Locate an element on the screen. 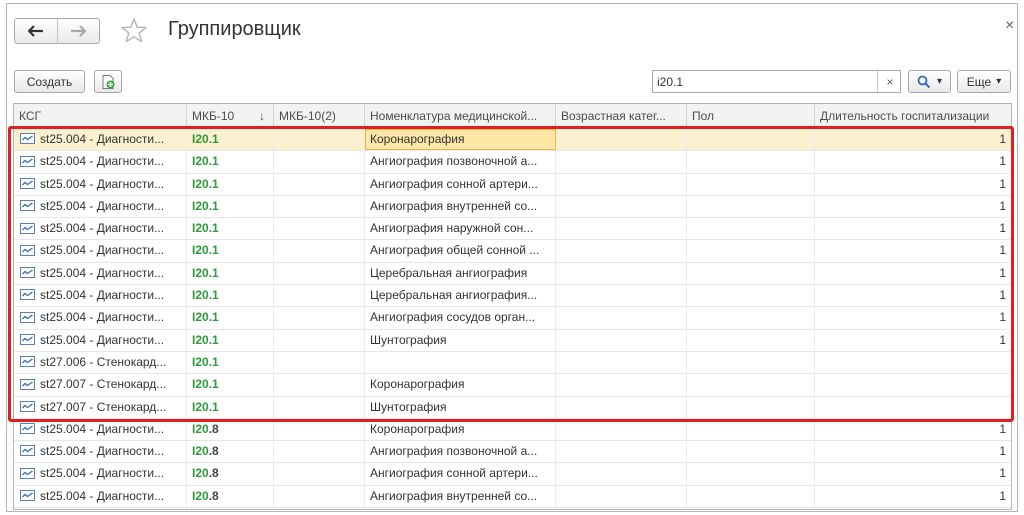 This screenshot has width=1024, height=515. copy-add-icon is located at coordinates (108, 81).